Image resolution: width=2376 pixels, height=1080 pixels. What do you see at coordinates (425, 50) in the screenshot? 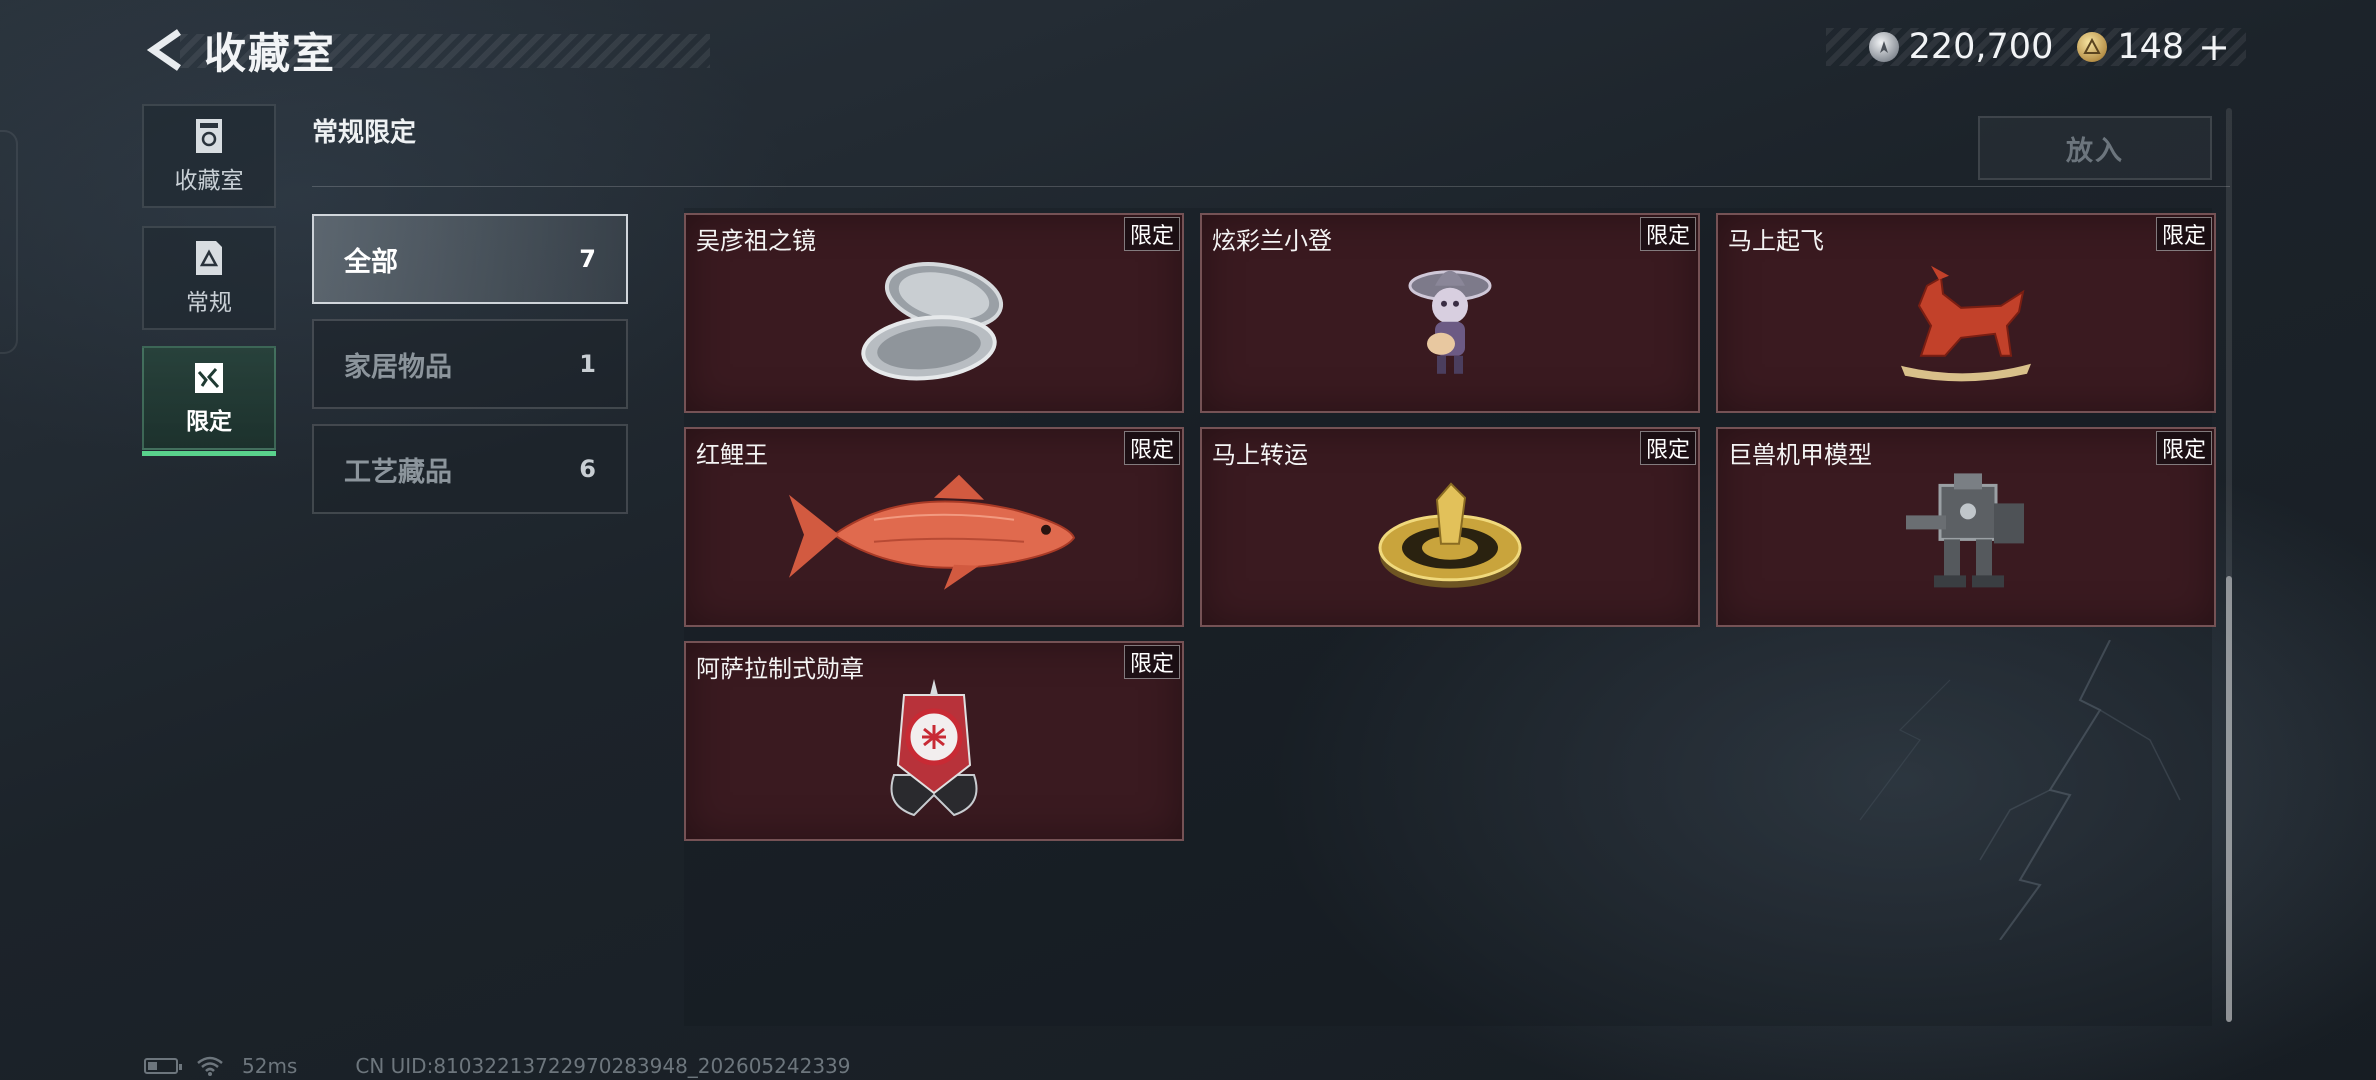
I see `header: 收藏室` at bounding box center [425, 50].